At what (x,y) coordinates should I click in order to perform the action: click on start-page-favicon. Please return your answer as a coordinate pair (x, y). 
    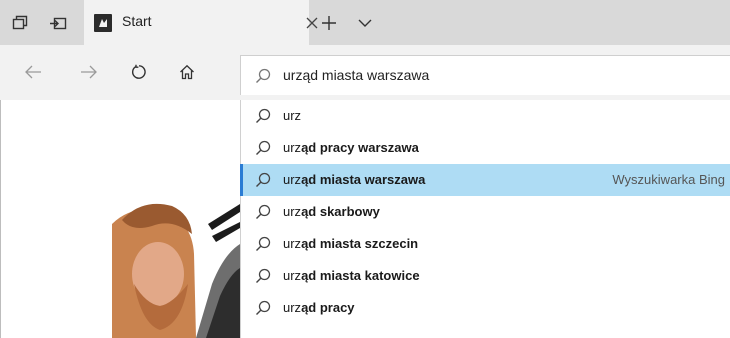
    Looking at the image, I should click on (103, 23).